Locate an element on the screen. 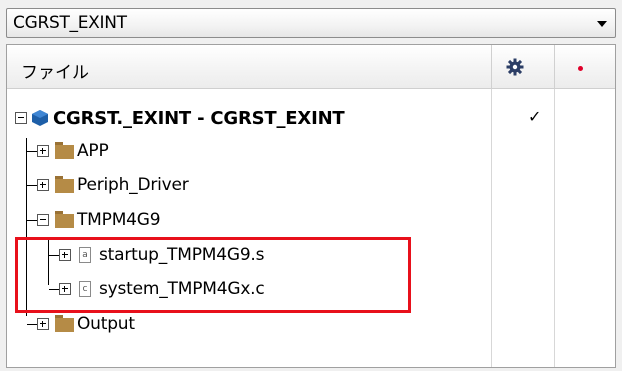 Image resolution: width=622 pixels, height=371 pixels. tree-item-label: Output is located at coordinates (106, 324).